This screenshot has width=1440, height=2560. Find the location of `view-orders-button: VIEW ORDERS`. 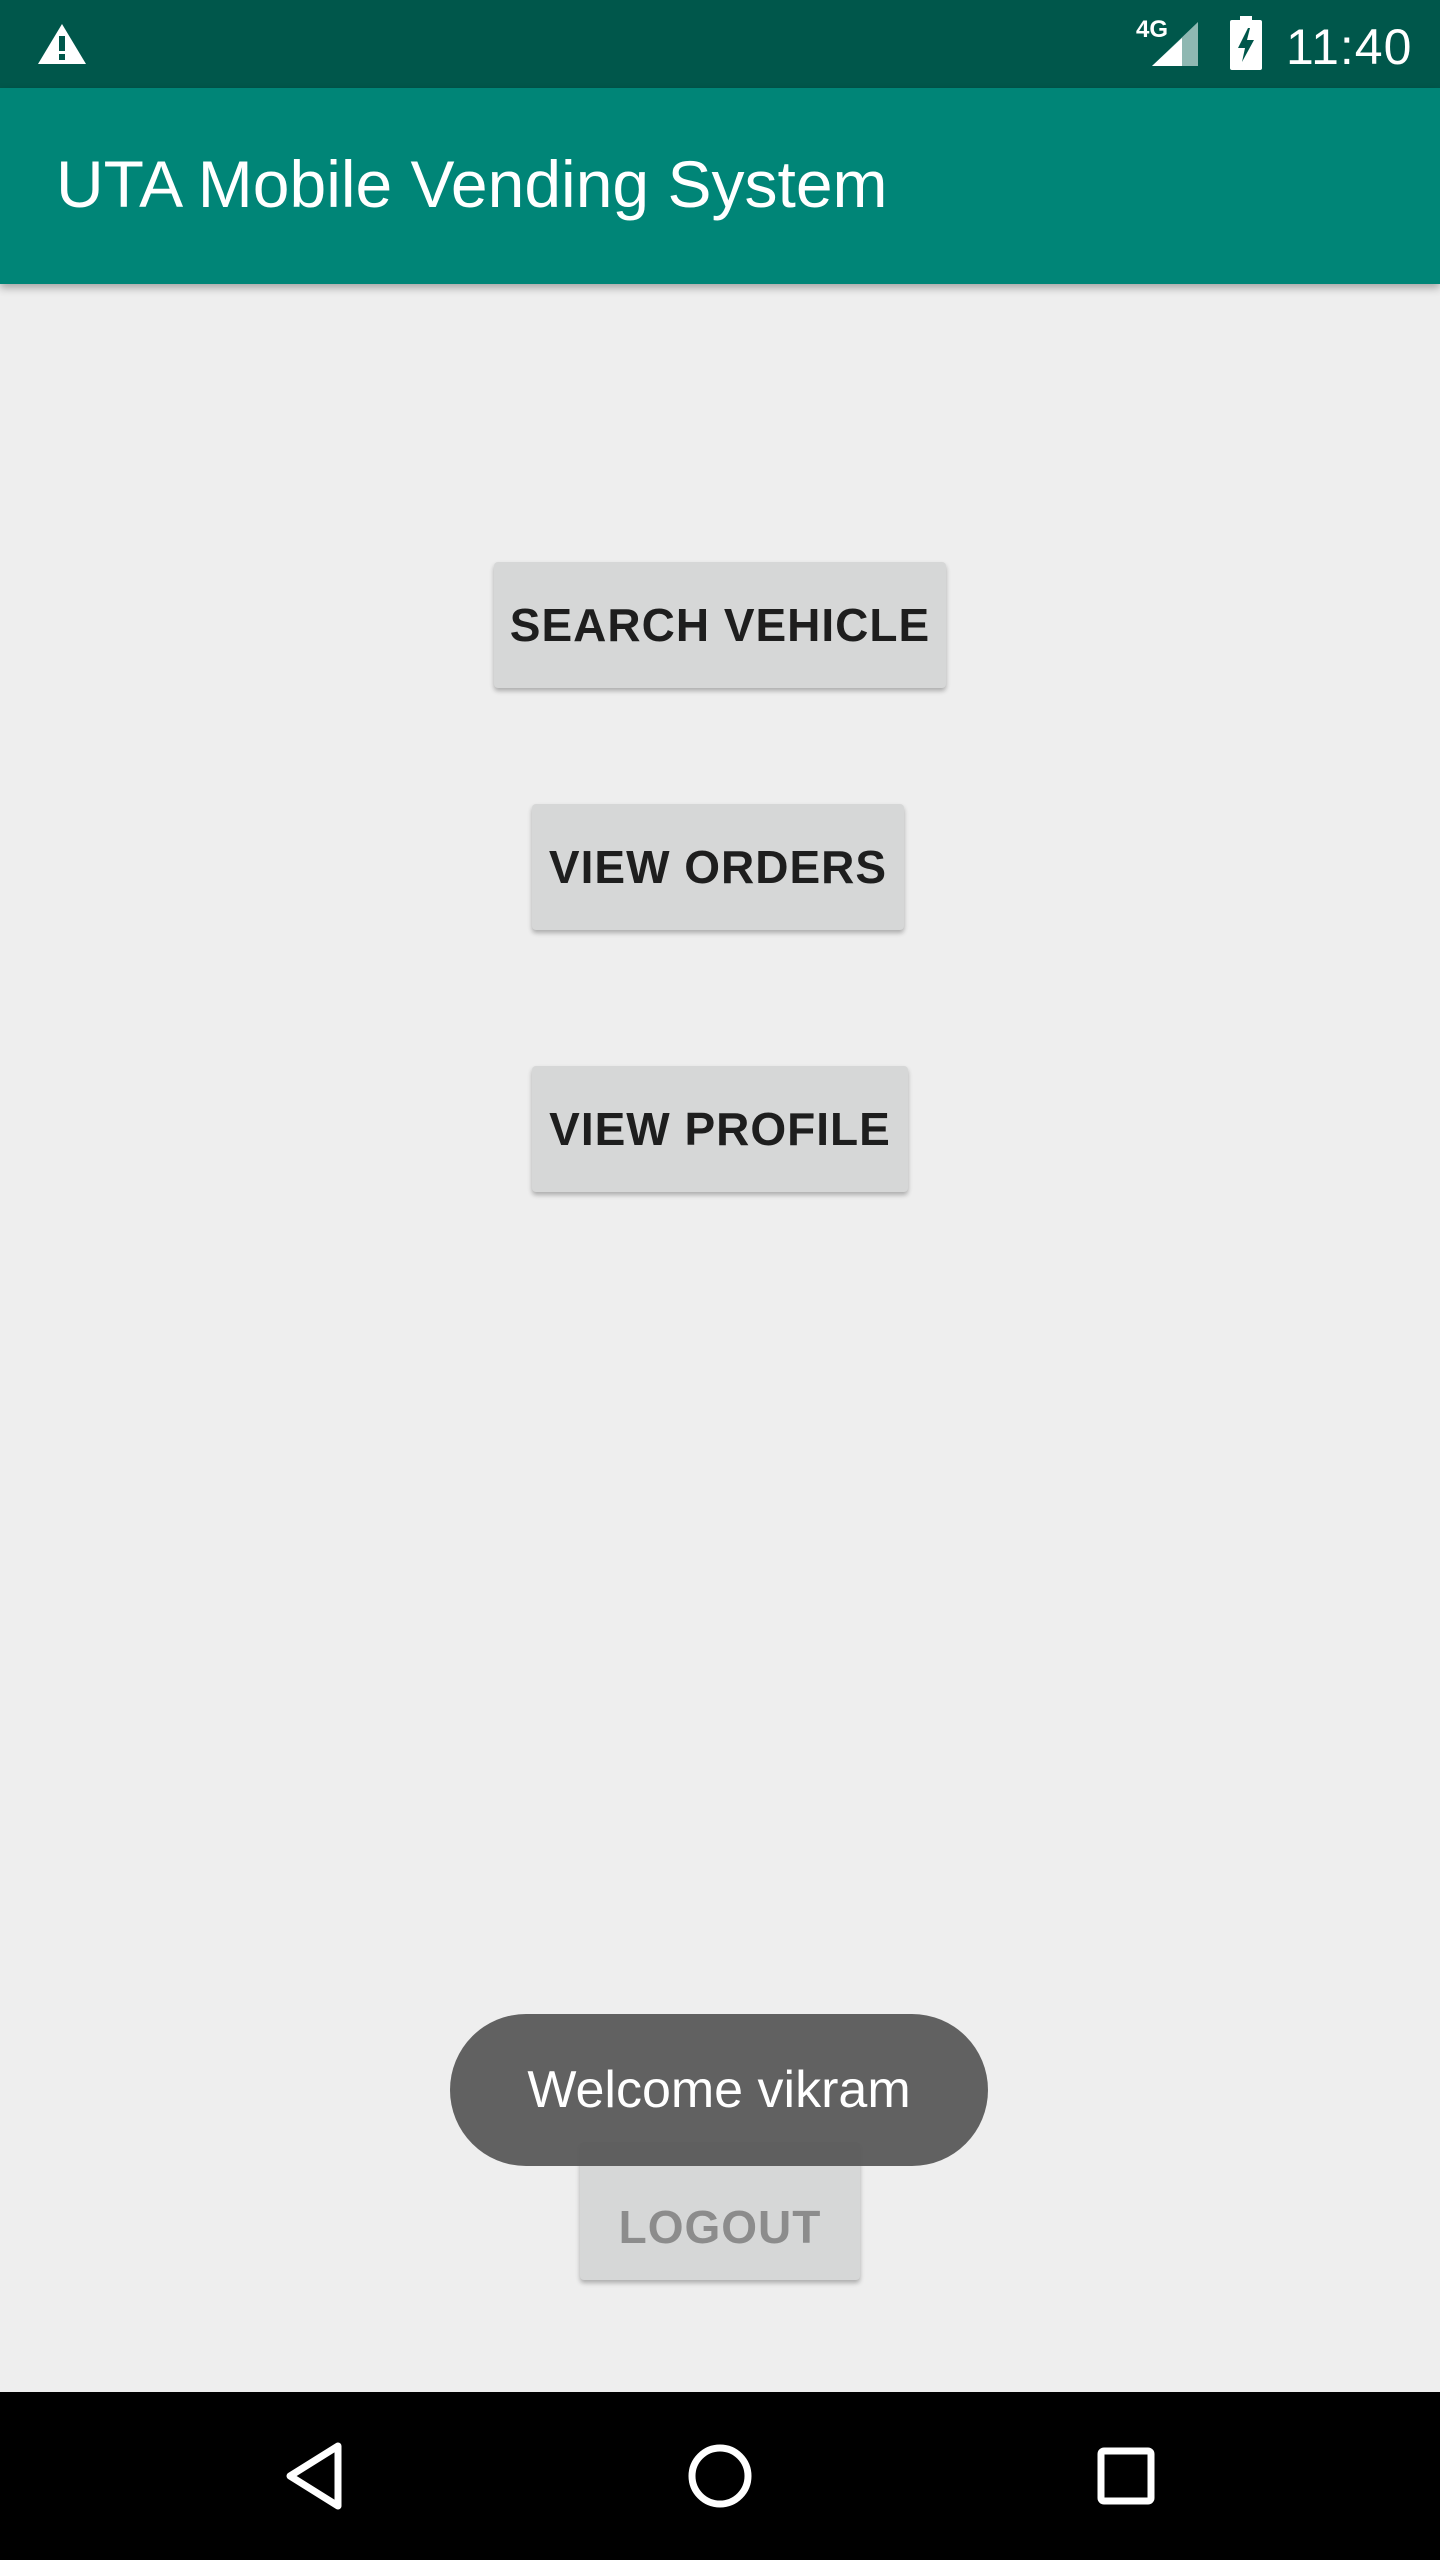

view-orders-button: VIEW ORDERS is located at coordinates (718, 867).